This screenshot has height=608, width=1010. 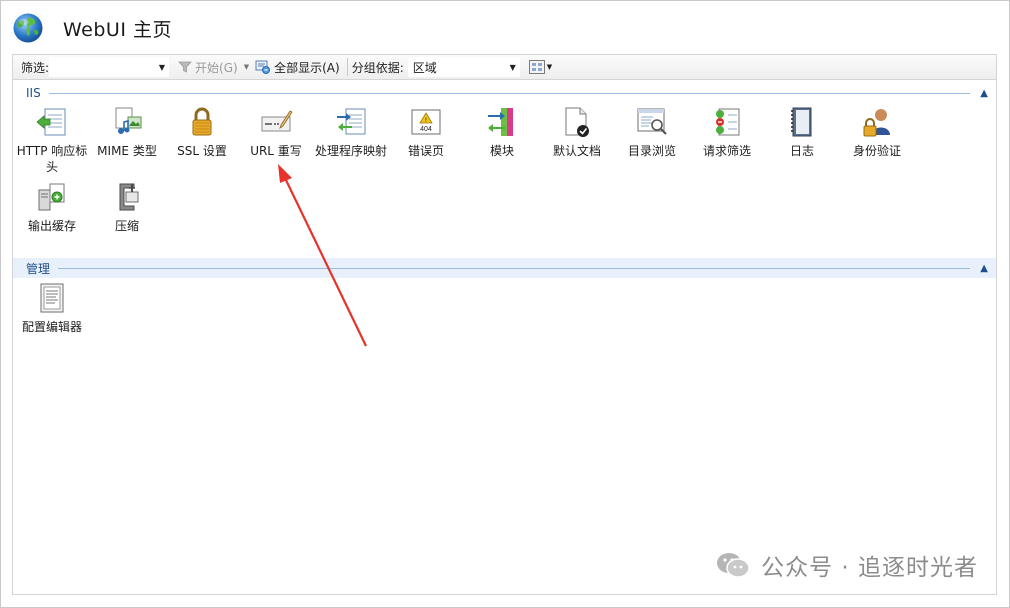 I want to click on page-title: WebUI 主页, so click(x=117, y=29).